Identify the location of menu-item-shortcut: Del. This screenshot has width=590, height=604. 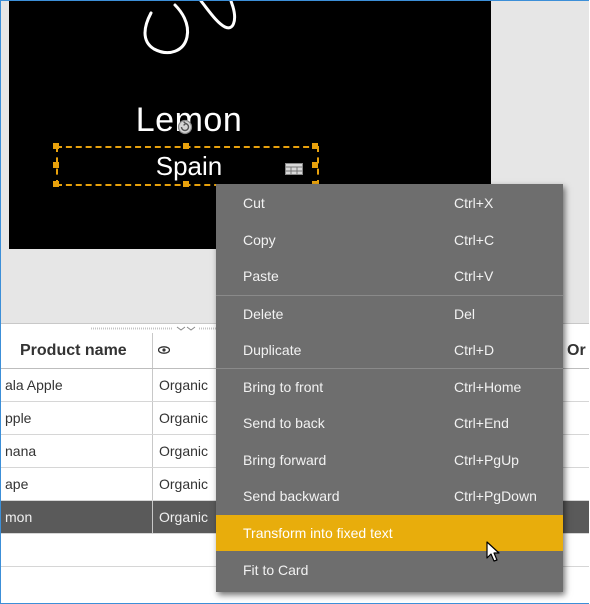
(465, 314).